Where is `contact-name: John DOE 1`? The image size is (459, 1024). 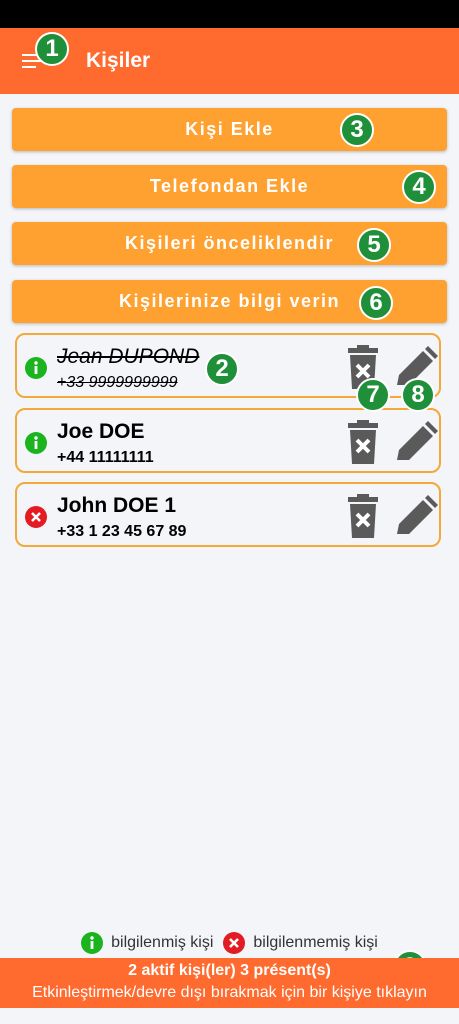 contact-name: John DOE 1 is located at coordinates (117, 505).